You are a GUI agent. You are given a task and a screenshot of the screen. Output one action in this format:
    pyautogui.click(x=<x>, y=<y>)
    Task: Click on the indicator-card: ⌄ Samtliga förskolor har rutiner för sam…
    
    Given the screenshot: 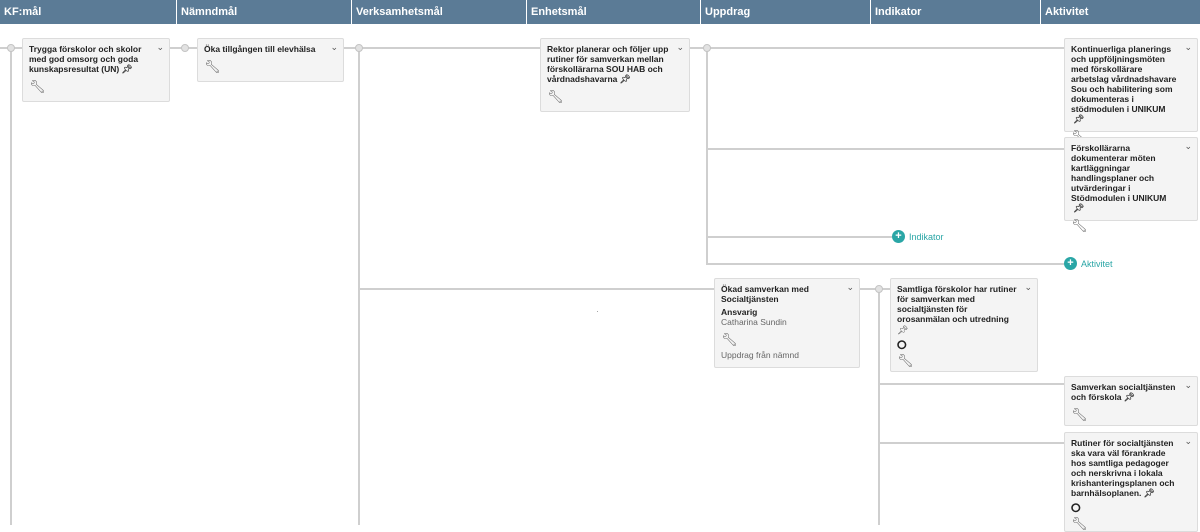 What is the action you would take?
    pyautogui.click(x=964, y=325)
    